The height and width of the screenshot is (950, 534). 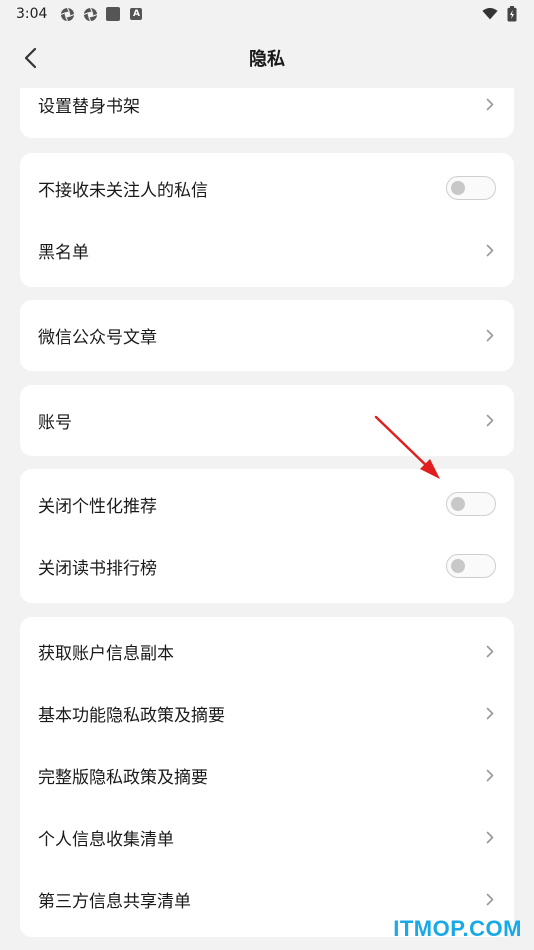 I want to click on row-label: 基本功能隐私政策及摘要, so click(x=131, y=715).